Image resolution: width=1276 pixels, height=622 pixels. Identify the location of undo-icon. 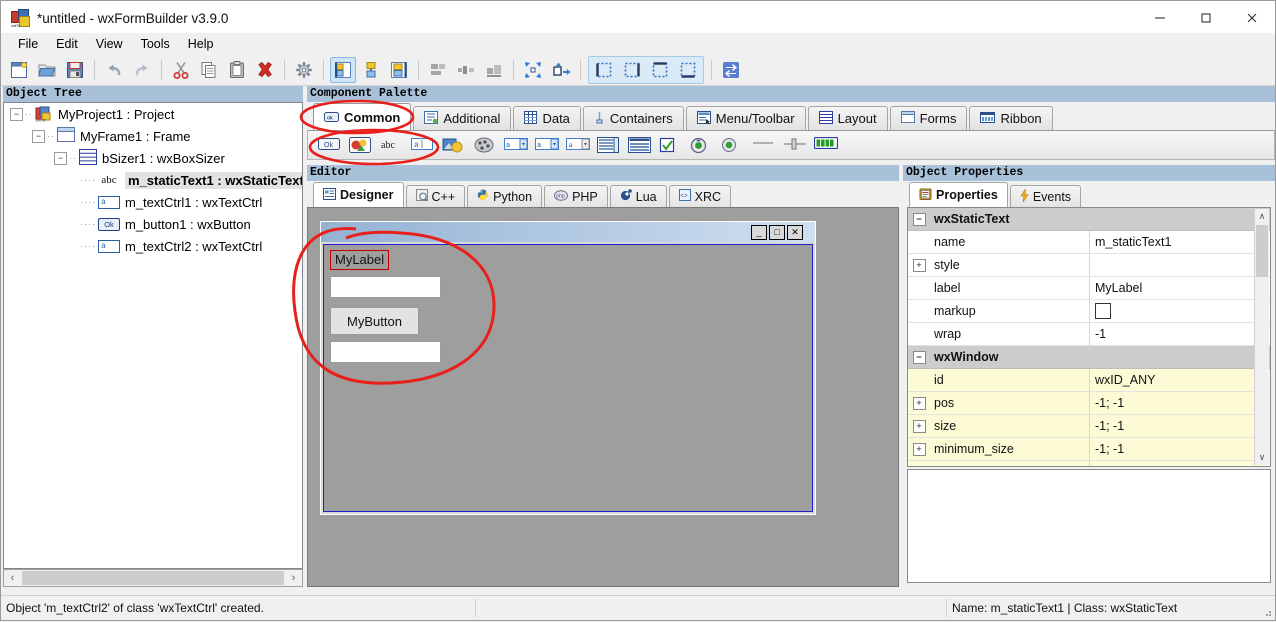
(114, 70).